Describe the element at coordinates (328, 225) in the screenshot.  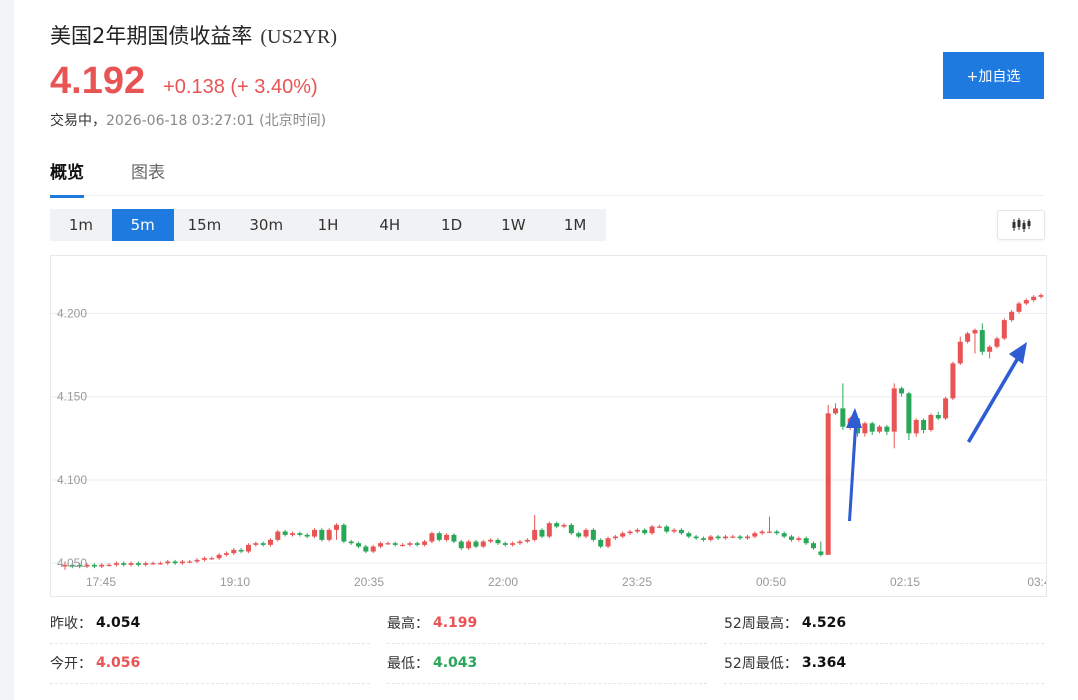
I see `interval-1h: 1H` at that location.